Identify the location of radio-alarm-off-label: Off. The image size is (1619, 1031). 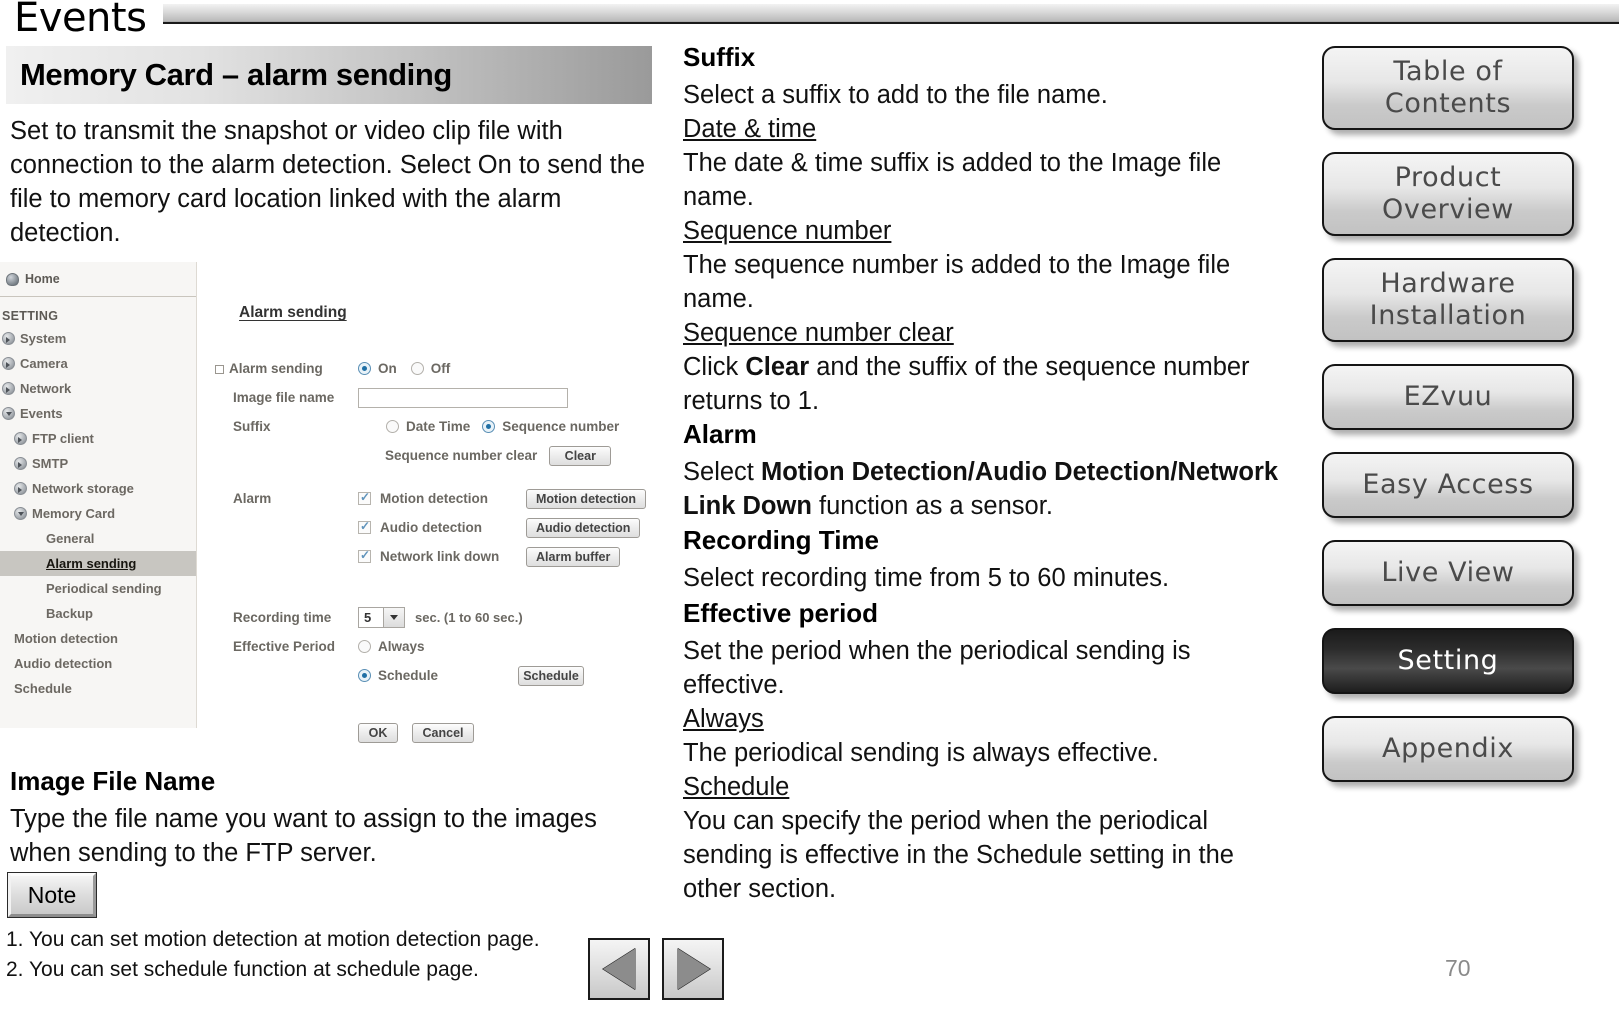
(440, 368).